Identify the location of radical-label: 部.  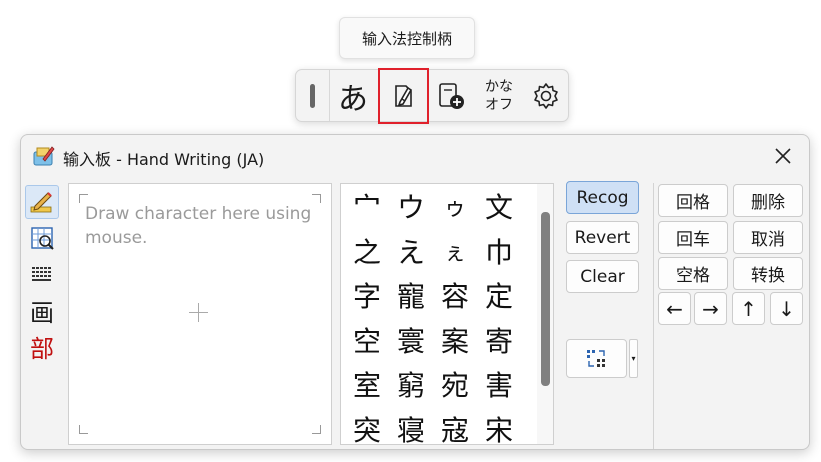
(42, 348).